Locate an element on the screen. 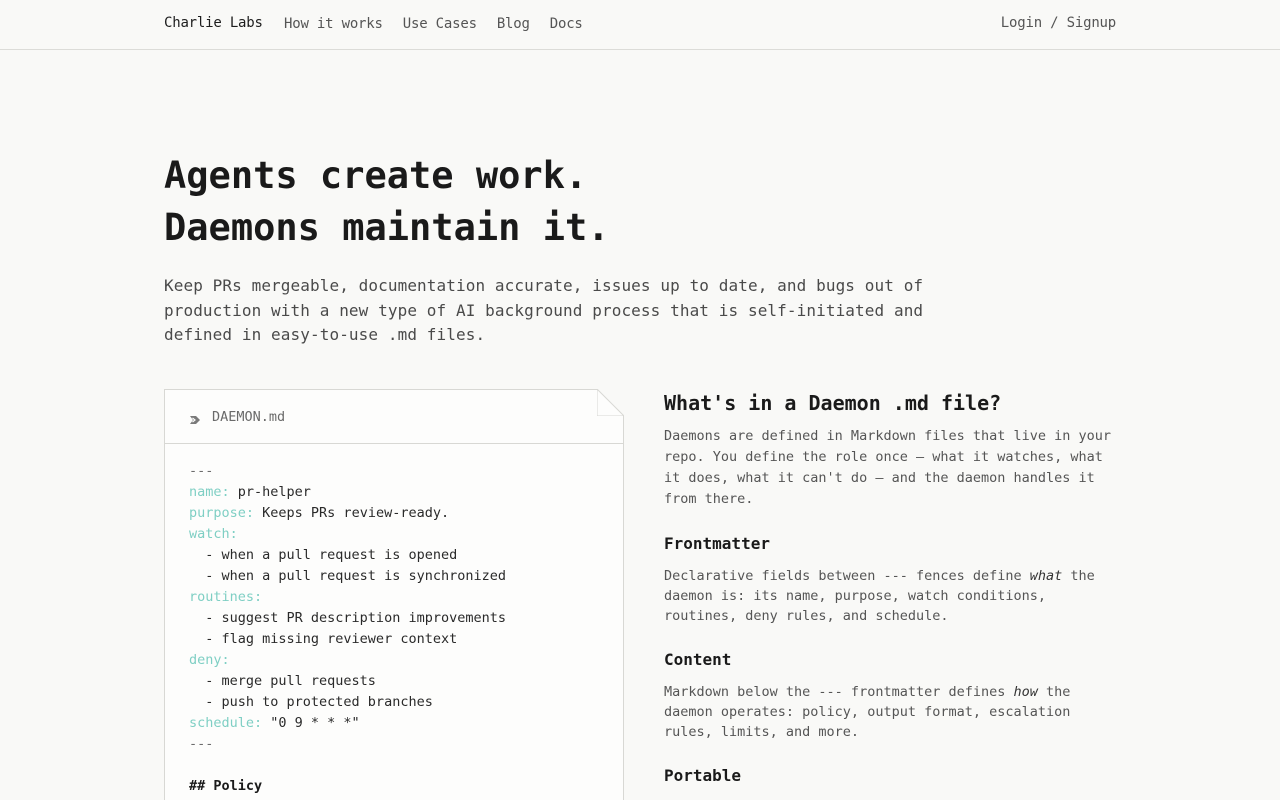  section-heading-content: Content is located at coordinates (698, 659).